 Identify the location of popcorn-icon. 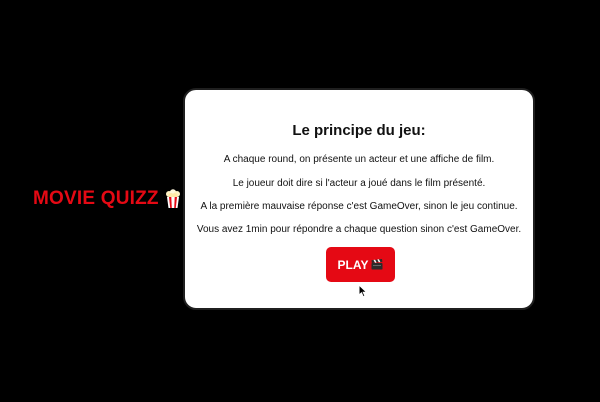
(173, 199).